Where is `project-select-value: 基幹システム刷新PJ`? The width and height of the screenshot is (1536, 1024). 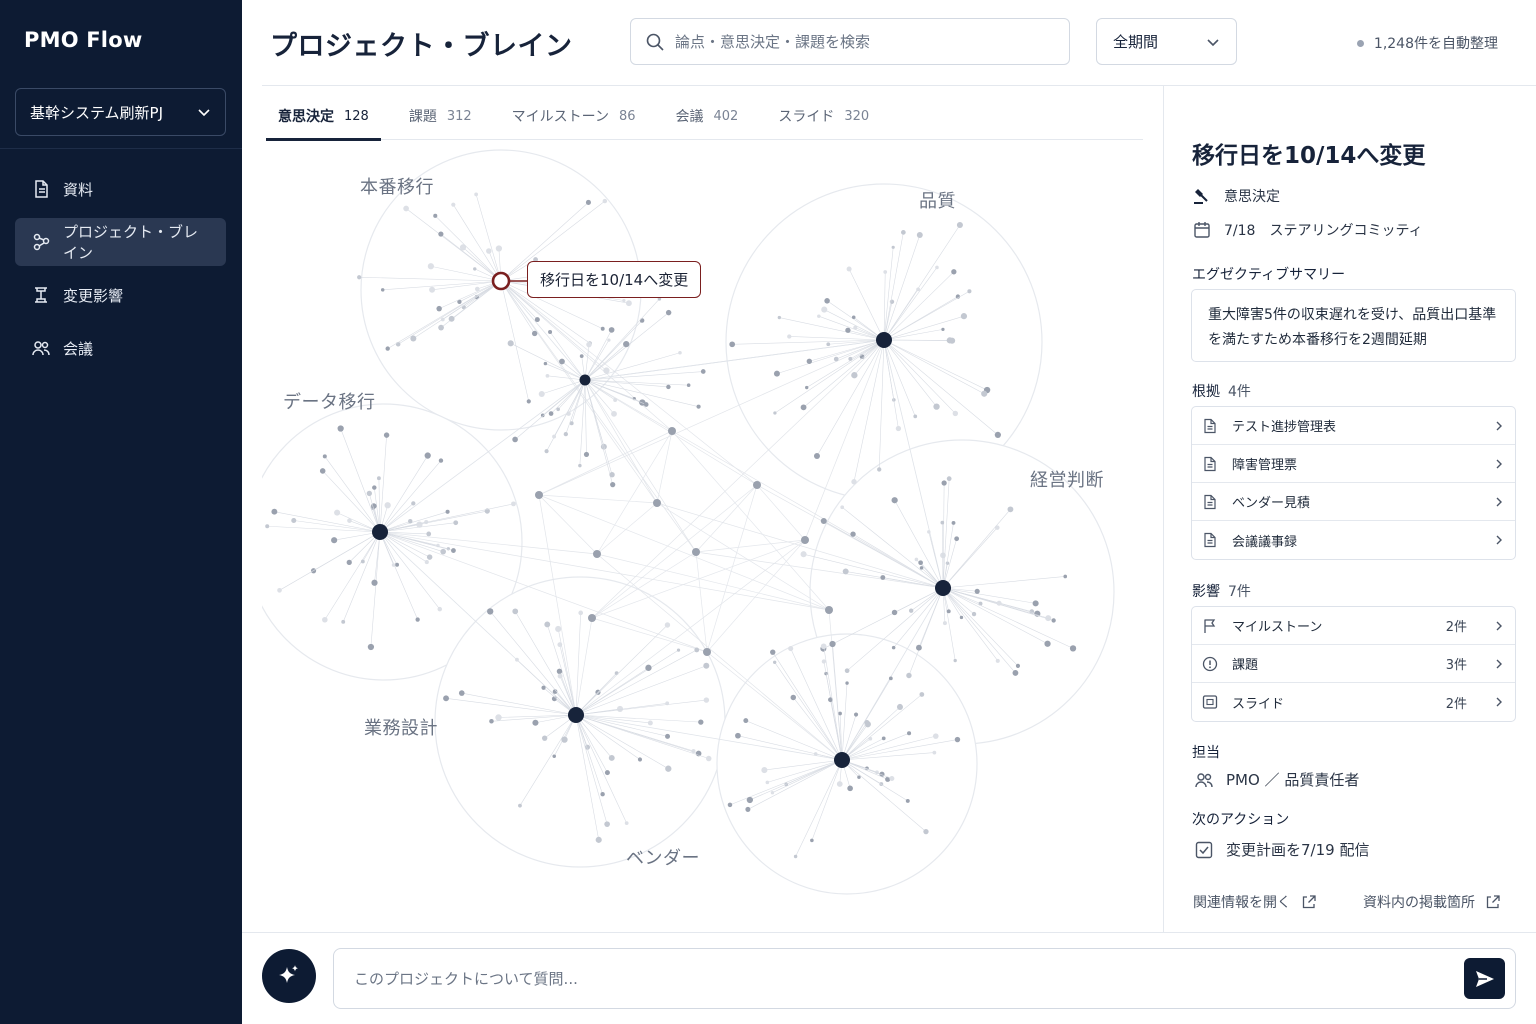 project-select-value: 基幹システム刷新PJ is located at coordinates (97, 112).